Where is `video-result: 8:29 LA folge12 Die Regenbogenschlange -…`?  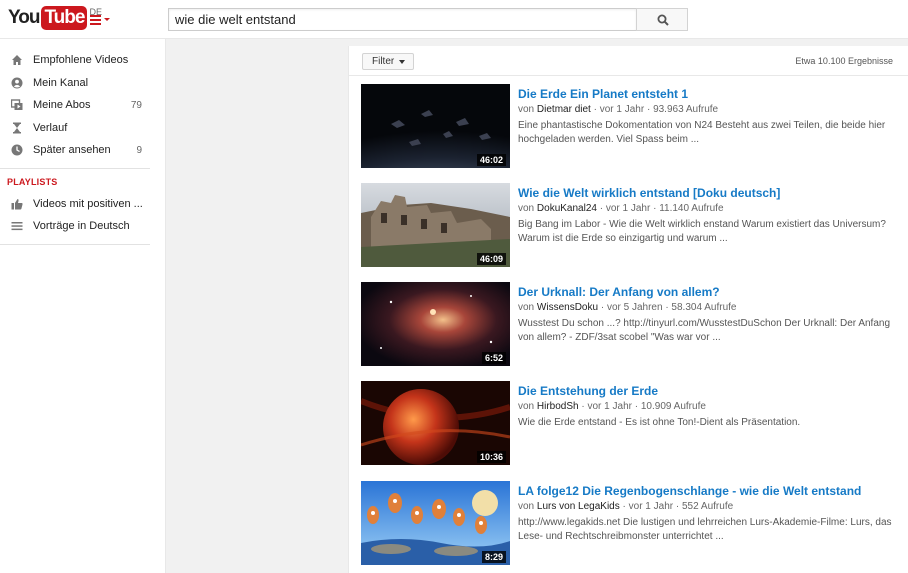 video-result: 8:29 LA folge12 Die Regenbogenschlange -… is located at coordinates (631, 523).